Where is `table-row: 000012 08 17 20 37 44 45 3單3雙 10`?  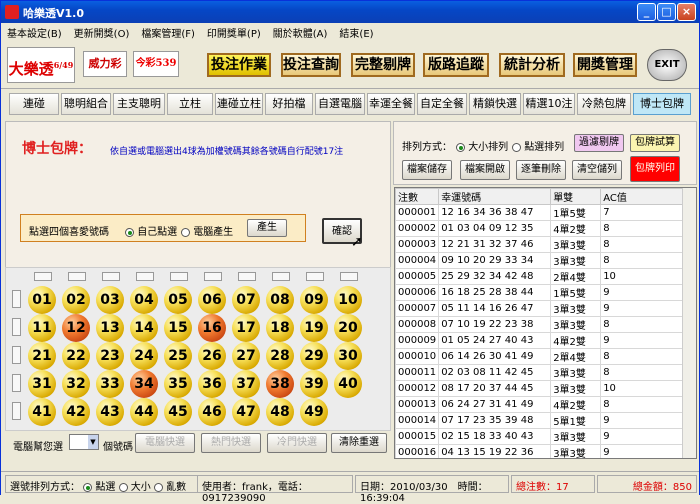 table-row: 000012 08 17 20 37 44 45 3單3雙 10 is located at coordinates (539, 388).